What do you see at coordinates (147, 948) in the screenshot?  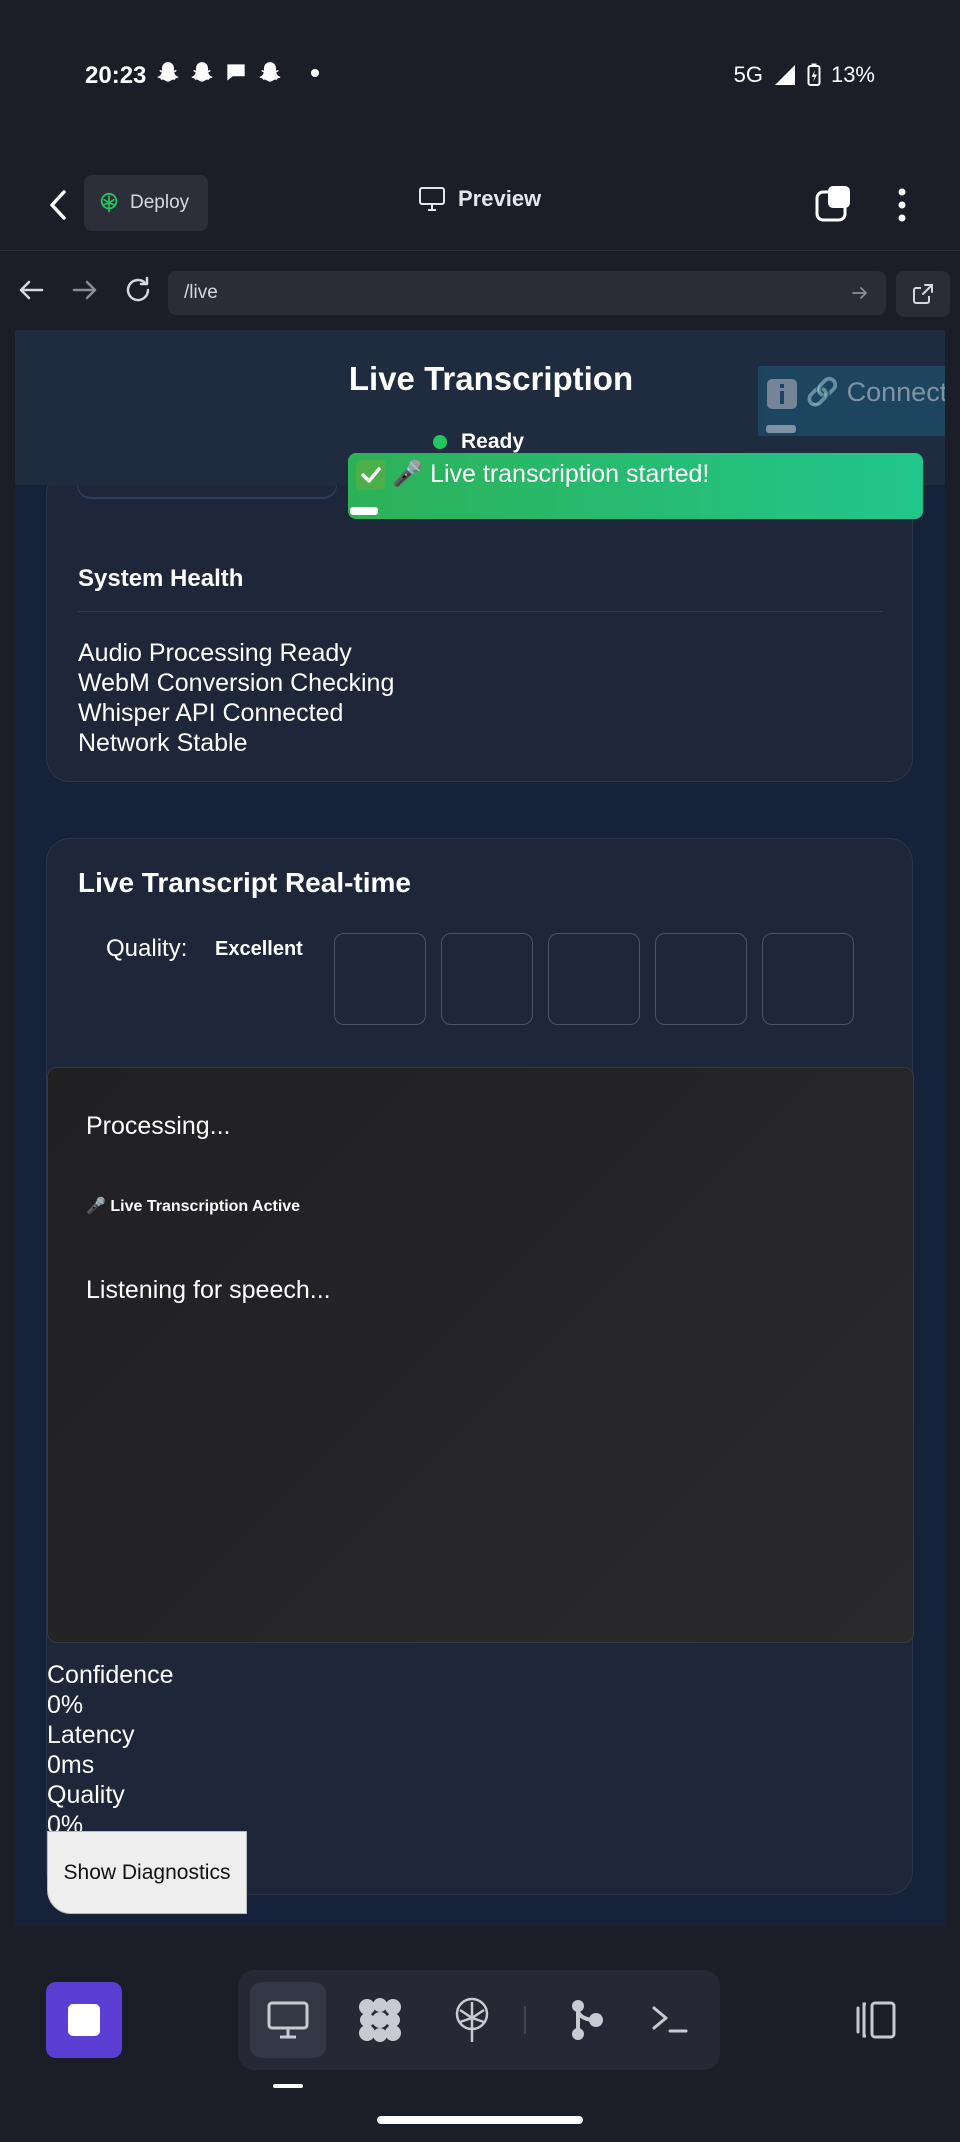 I see `quality-label: Quality:` at bounding box center [147, 948].